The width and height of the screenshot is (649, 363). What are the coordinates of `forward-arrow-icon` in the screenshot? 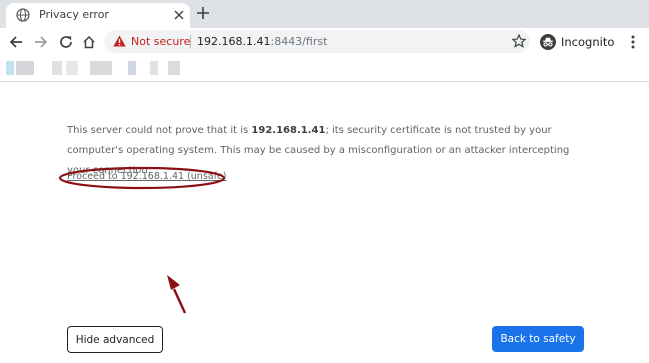 It's located at (41, 42).